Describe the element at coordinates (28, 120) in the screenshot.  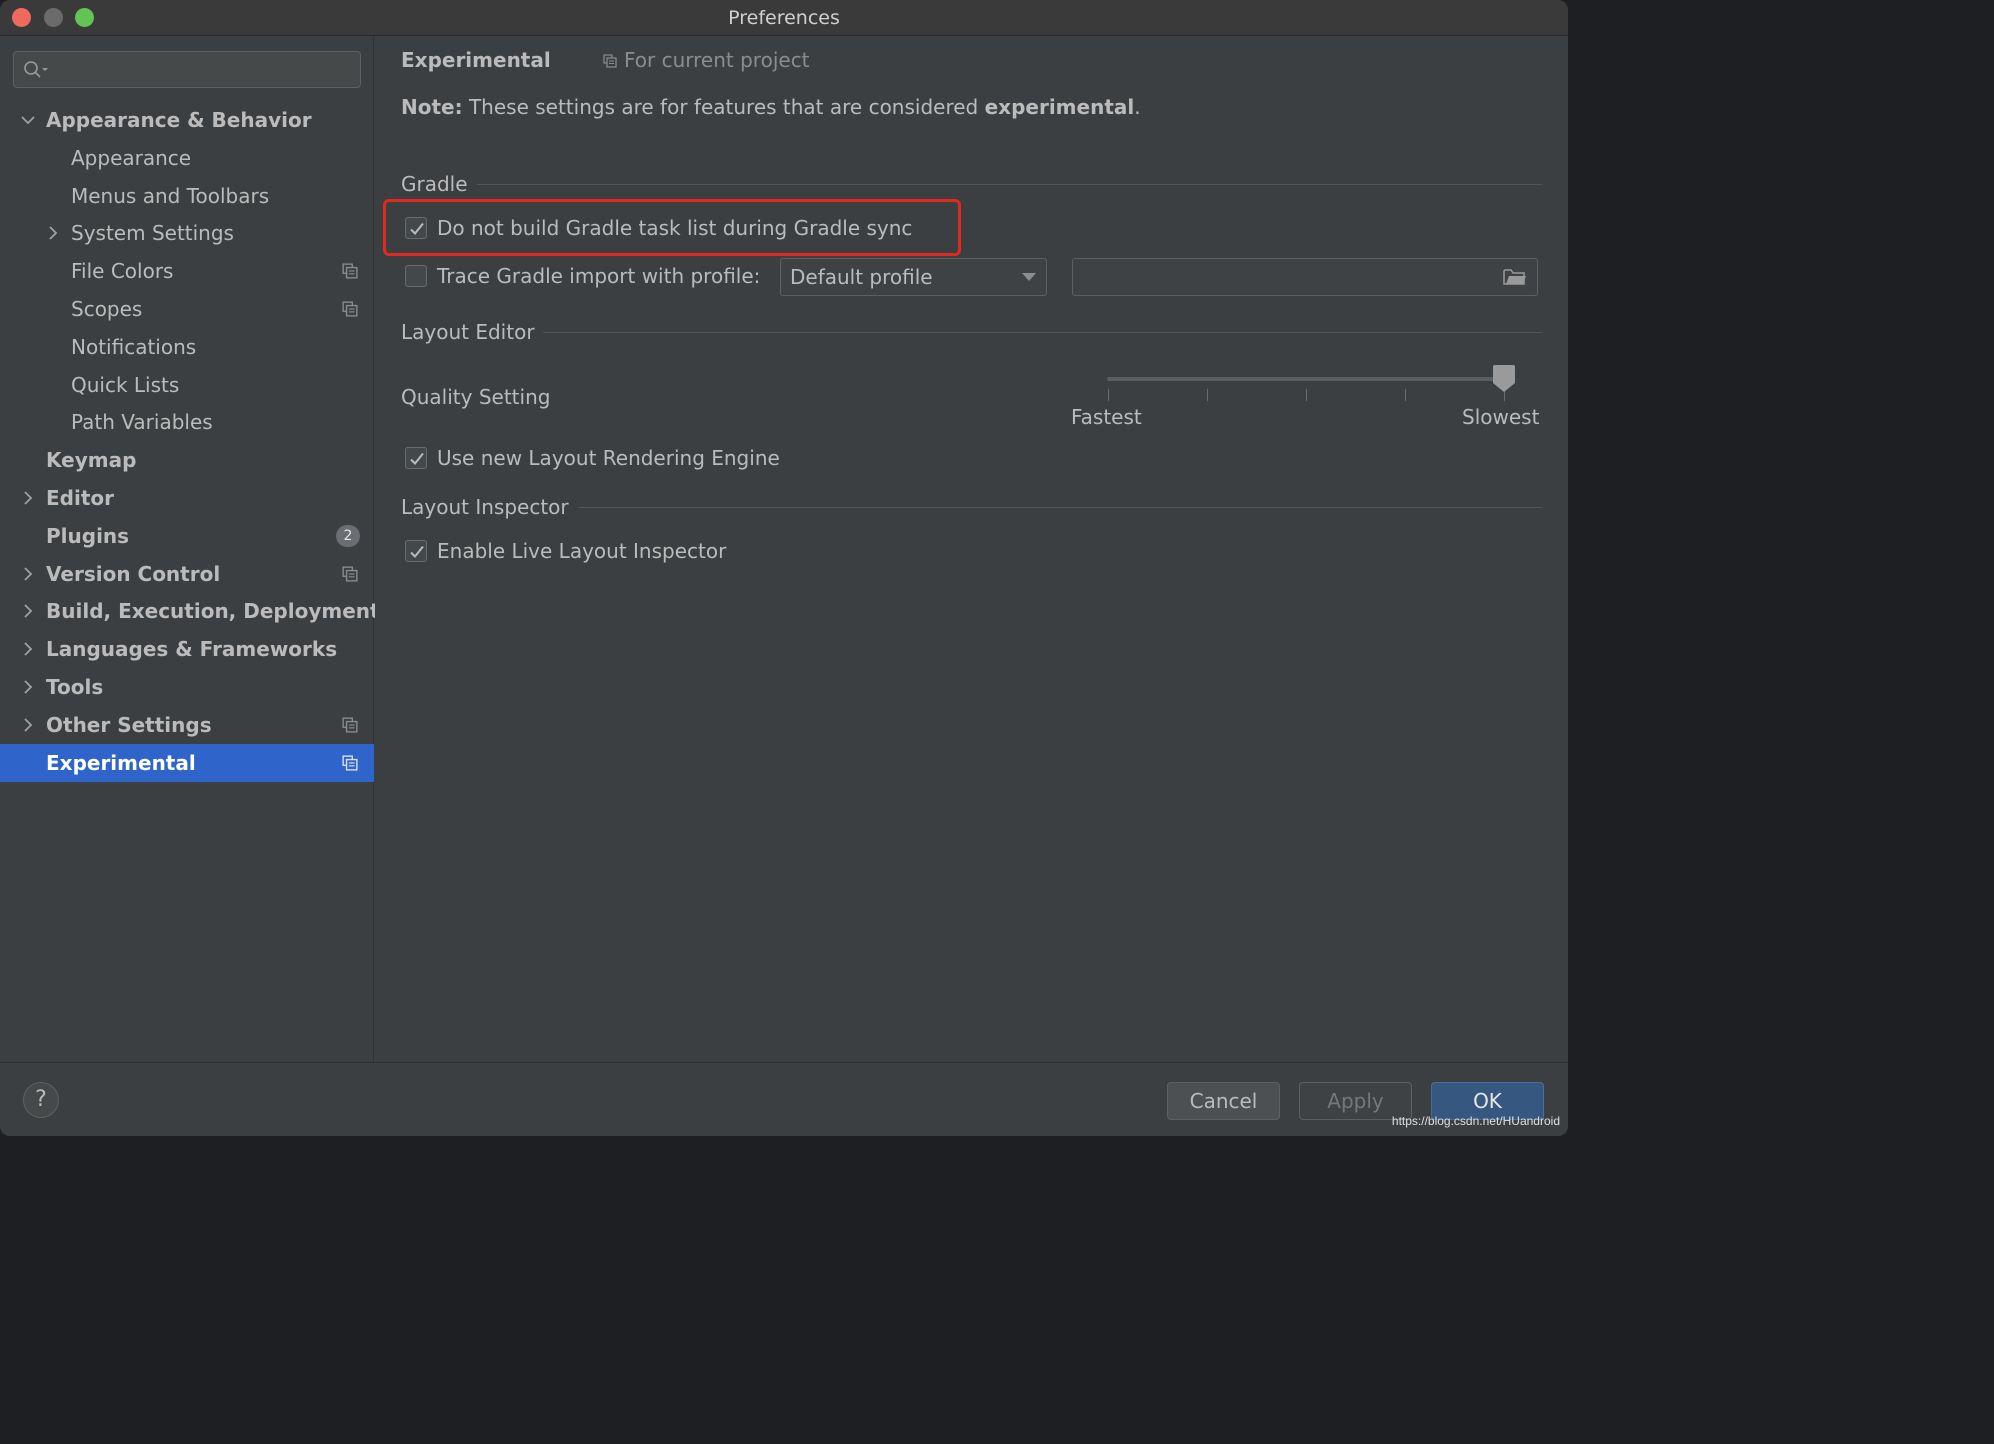
I see `chevron-down-icon` at that location.